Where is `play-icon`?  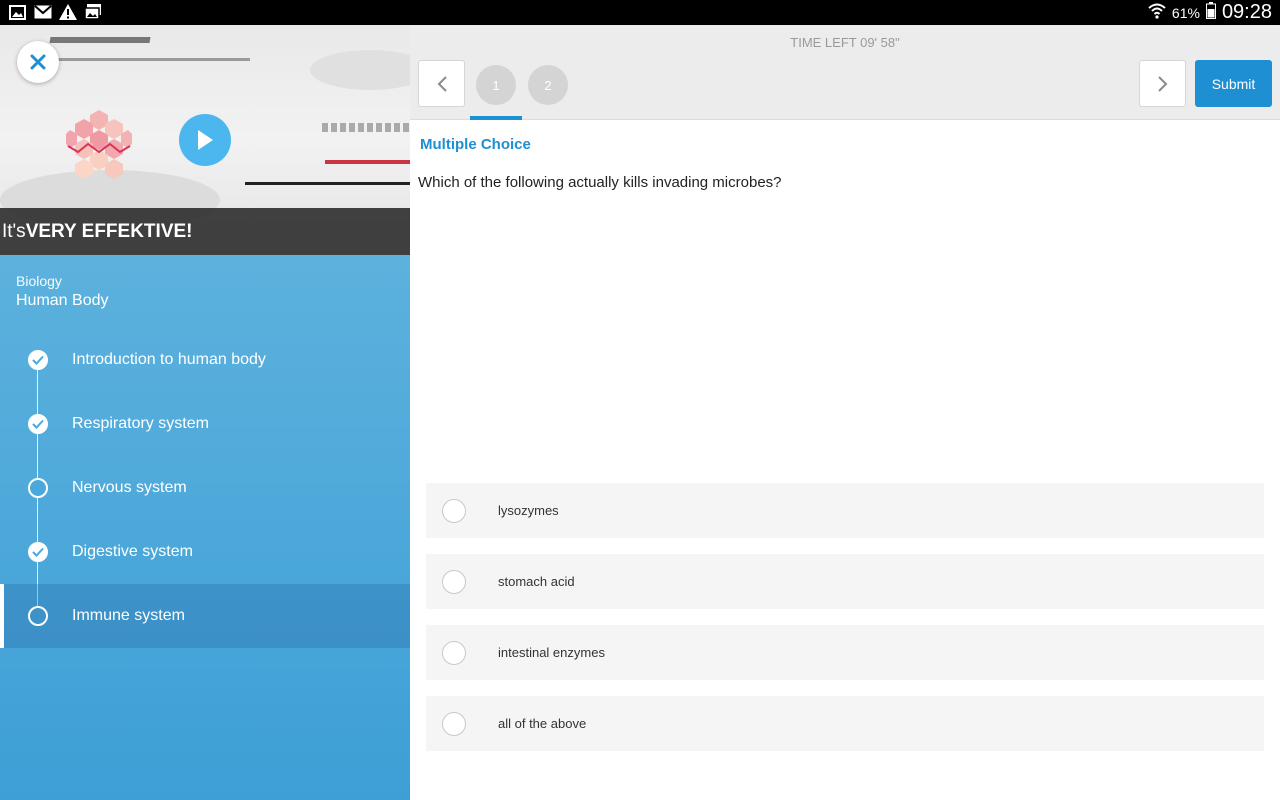
play-icon is located at coordinates (205, 140).